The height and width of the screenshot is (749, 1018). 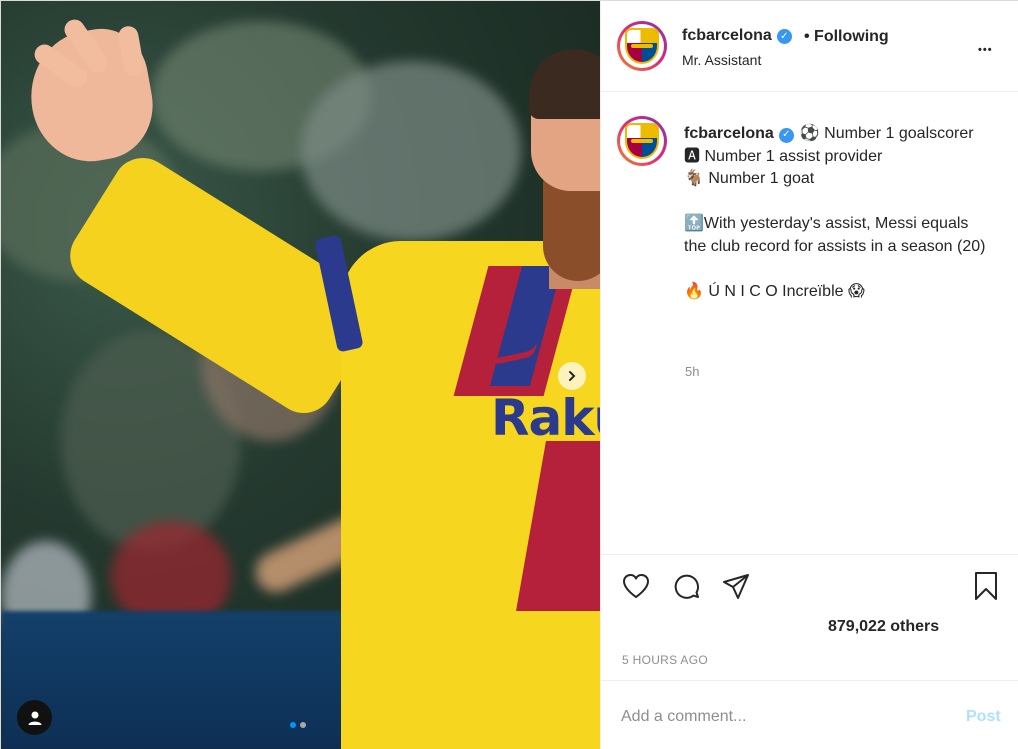 What do you see at coordinates (303, 725) in the screenshot?
I see `carousel-dot` at bounding box center [303, 725].